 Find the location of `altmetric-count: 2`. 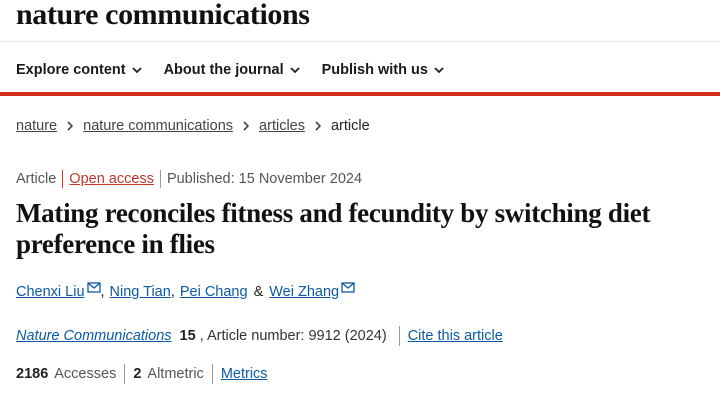

altmetric-count: 2 is located at coordinates (137, 374).